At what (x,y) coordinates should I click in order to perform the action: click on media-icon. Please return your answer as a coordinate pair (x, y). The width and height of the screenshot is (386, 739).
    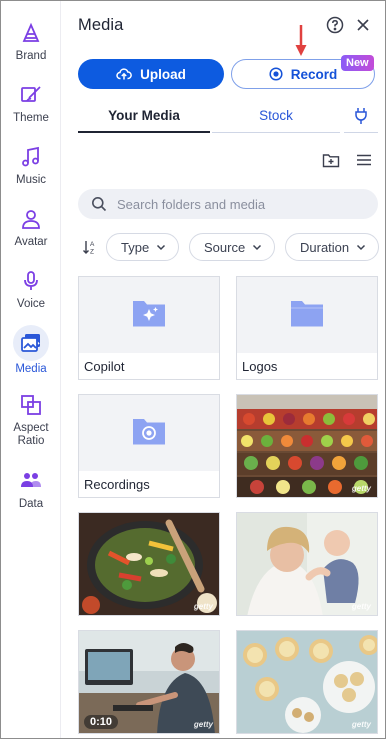
    Looking at the image, I should click on (30, 343).